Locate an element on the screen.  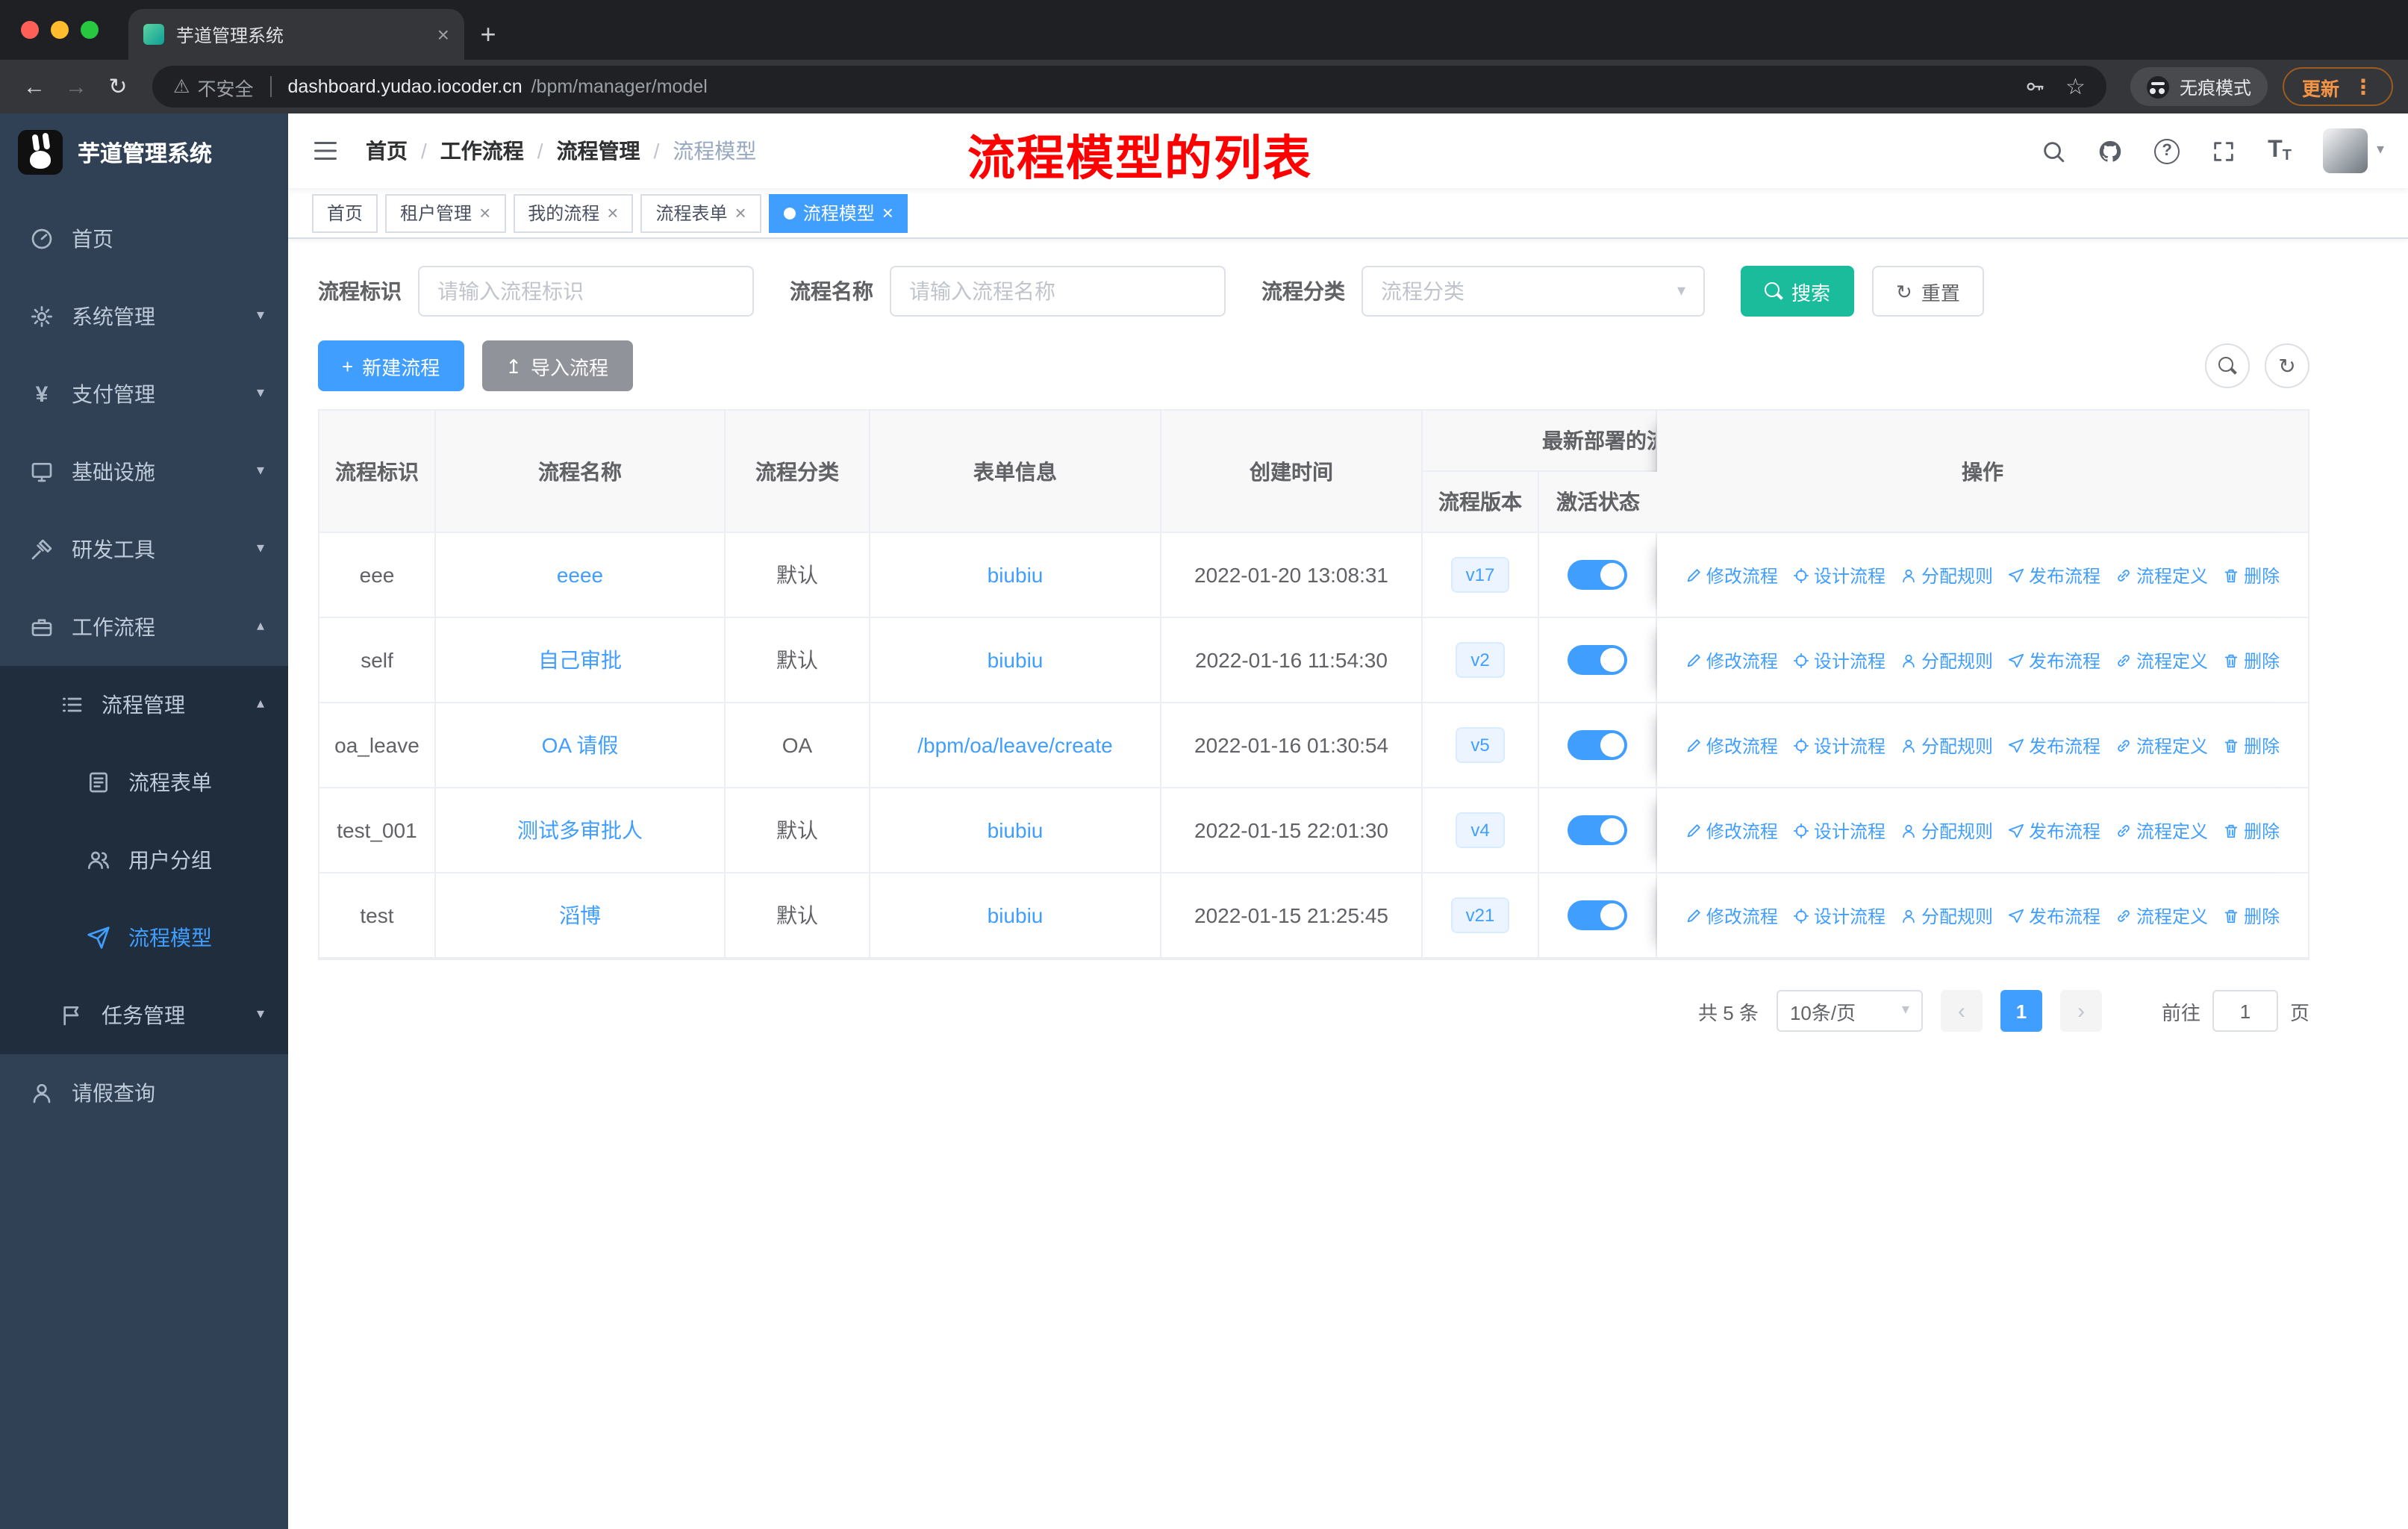
process-name-input is located at coordinates (1058, 291).